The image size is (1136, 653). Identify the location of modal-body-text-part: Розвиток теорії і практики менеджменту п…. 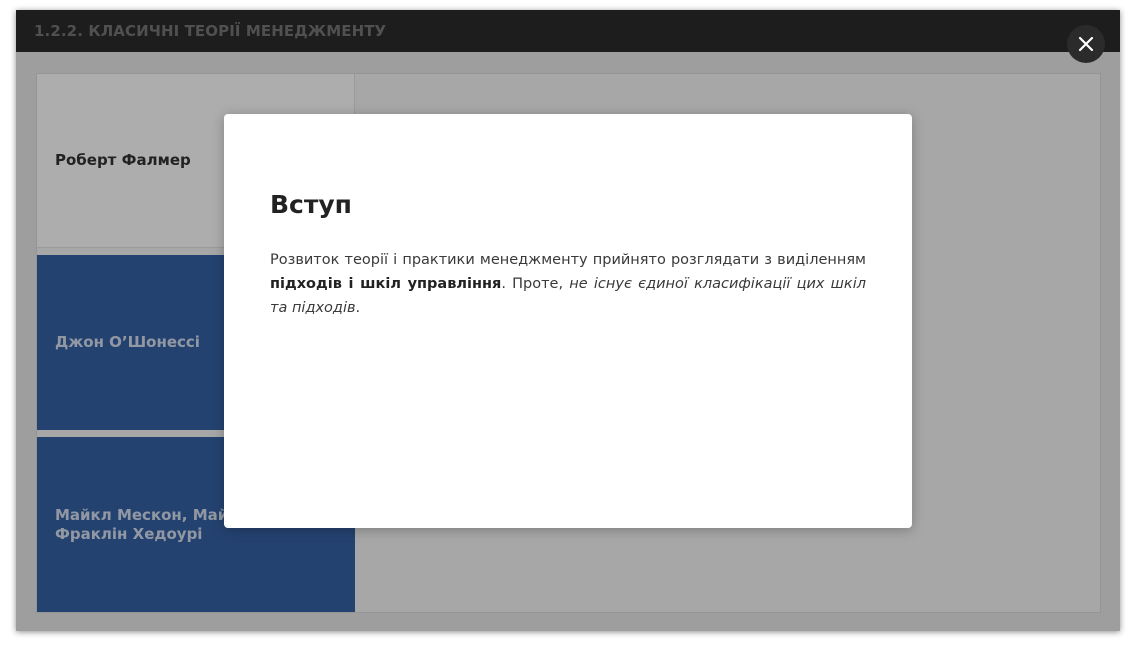
(568, 260).